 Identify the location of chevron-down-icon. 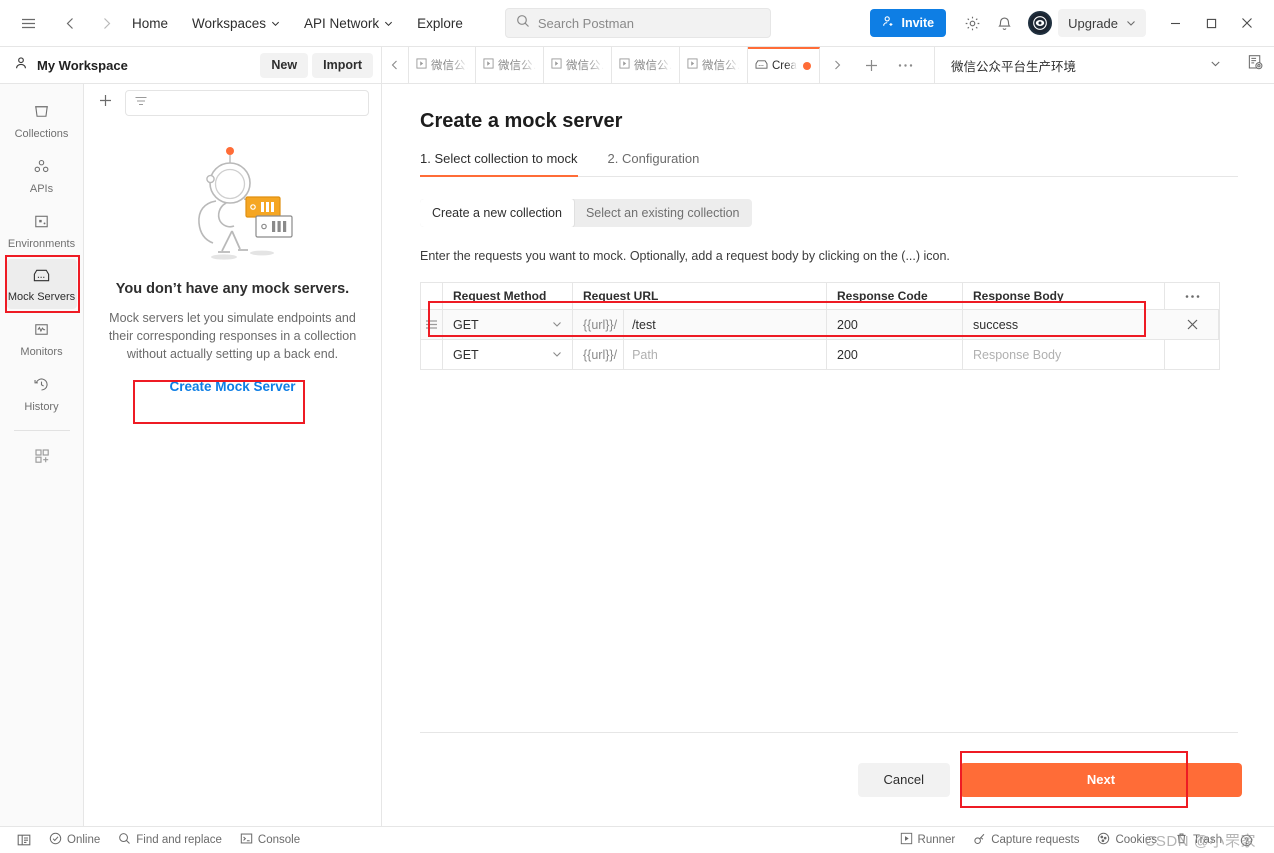
(1215, 65).